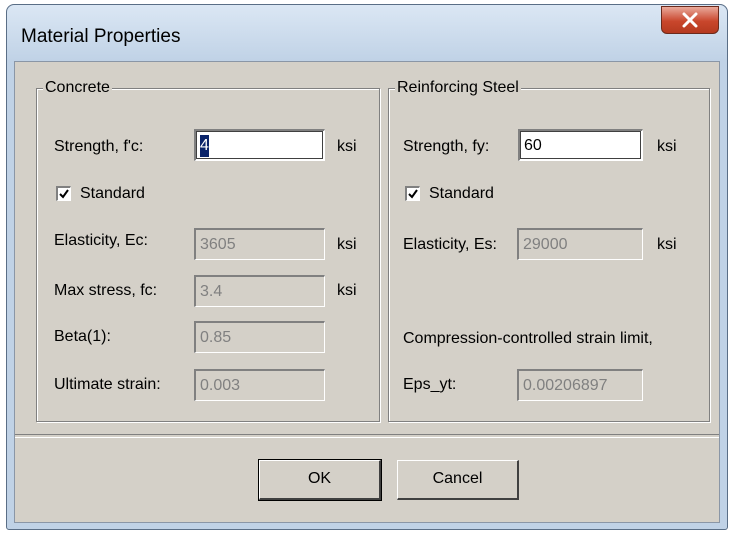 The width and height of the screenshot is (732, 534). What do you see at coordinates (259, 385) in the screenshot?
I see `concrete-ultimate-strain-field: 0.003` at bounding box center [259, 385].